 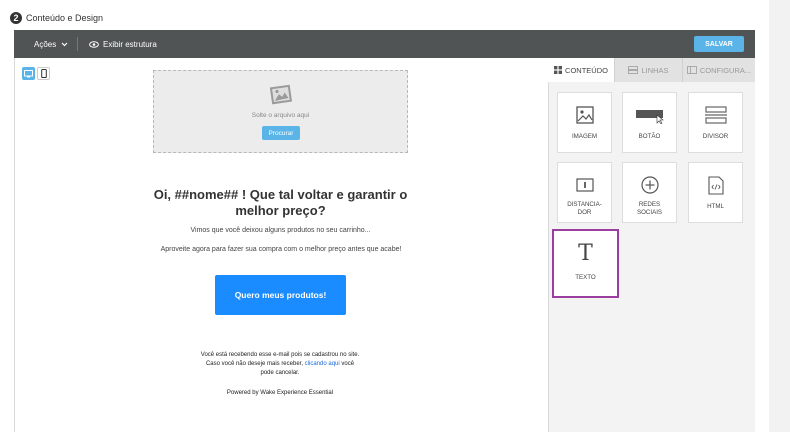 I want to click on desktop-icon, so click(x=28, y=73).